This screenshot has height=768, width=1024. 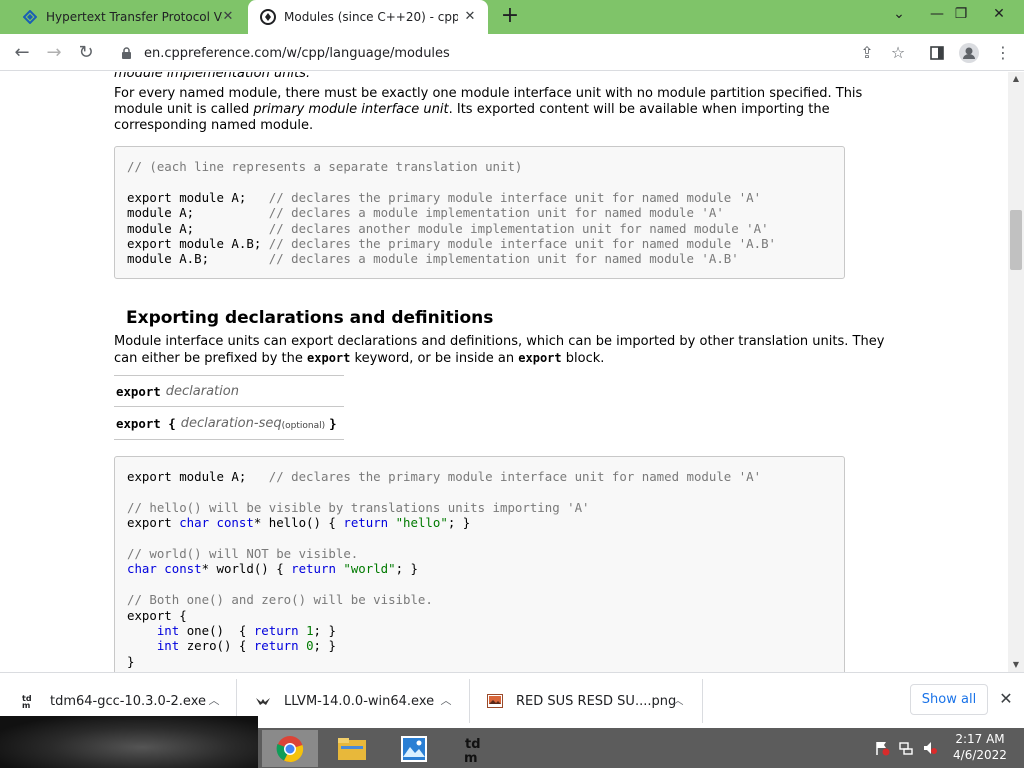 I want to click on cpp-favicon-icon, so click(x=268, y=17).